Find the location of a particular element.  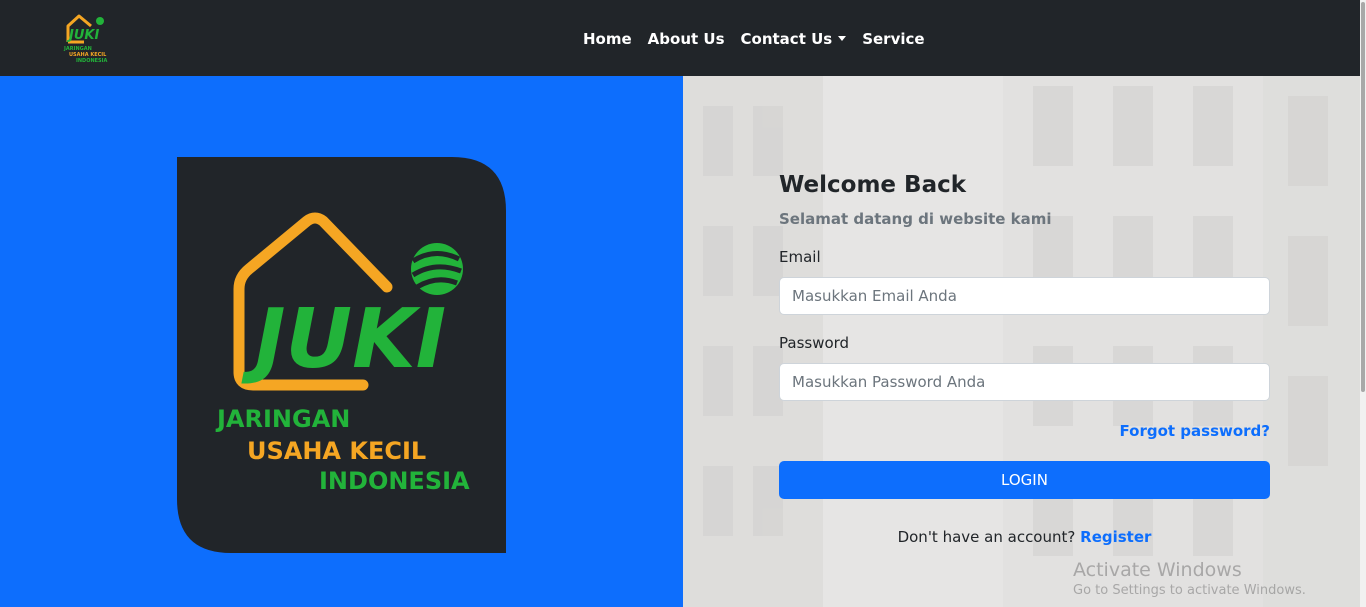

nav-contact-us: Contact Us is located at coordinates (794, 39).